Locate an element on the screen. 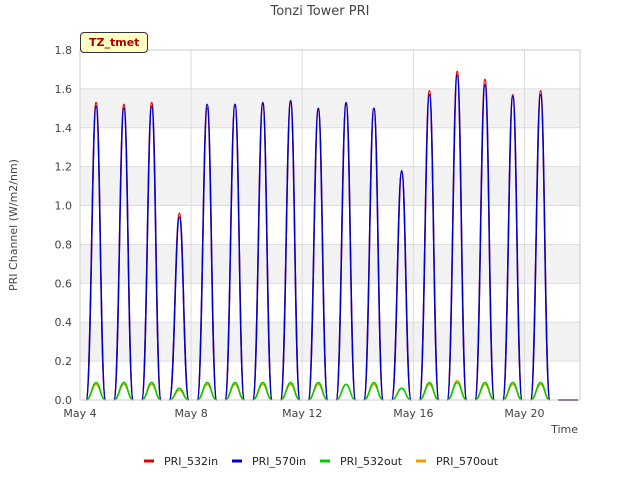 The width and height of the screenshot is (640, 480). x-tick-label: May 4 is located at coordinates (79, 413).